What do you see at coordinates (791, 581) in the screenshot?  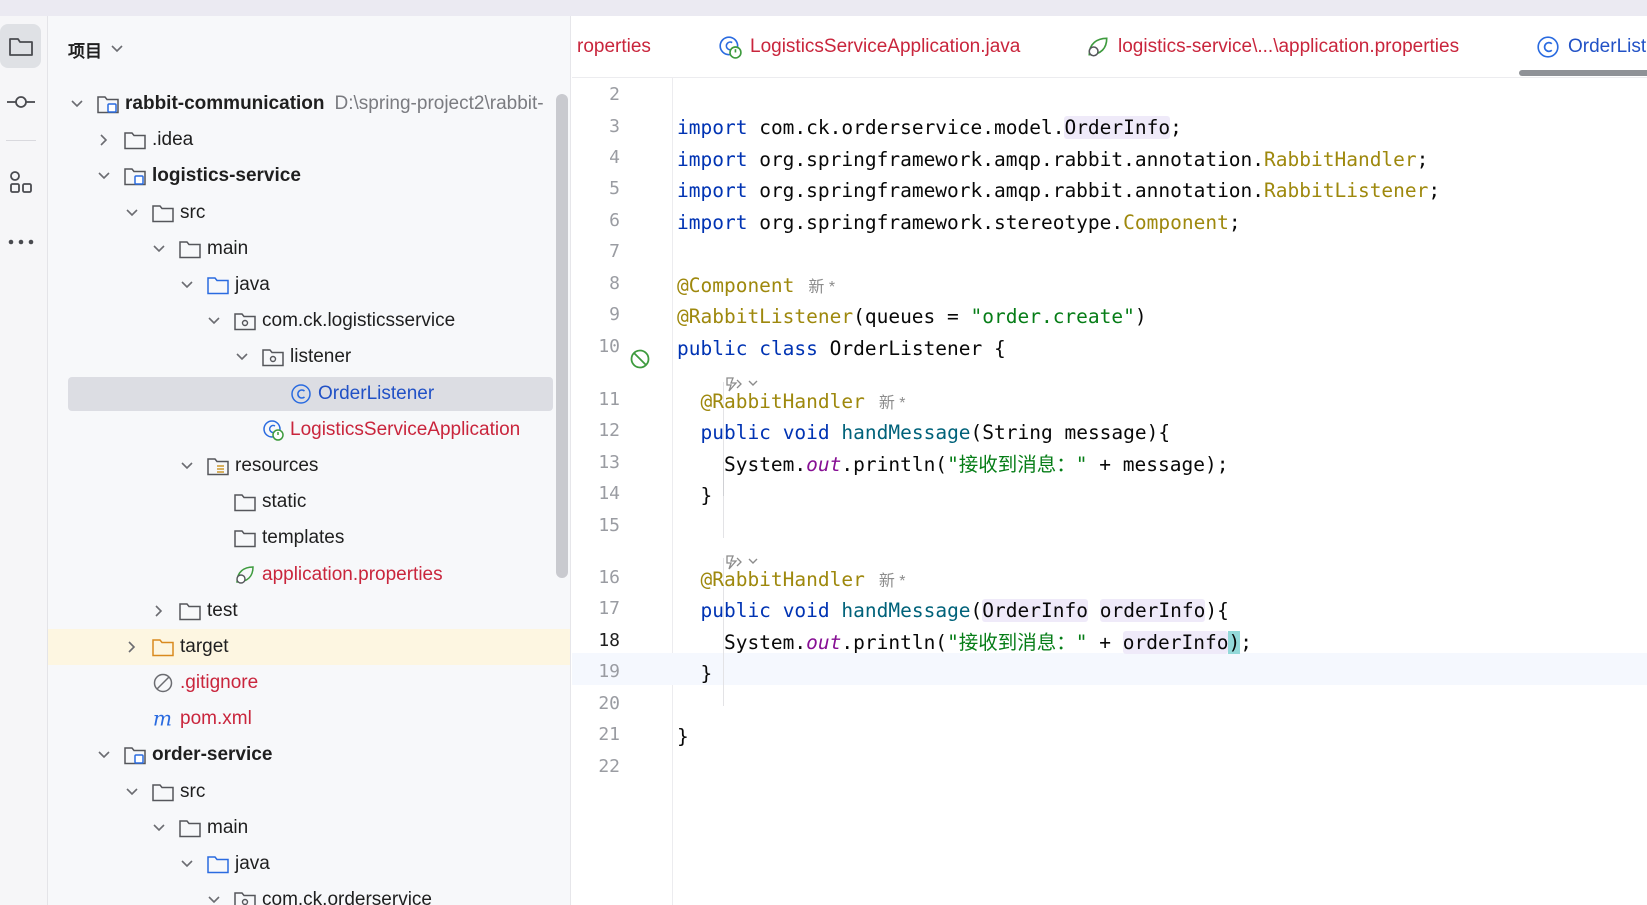 I see `code-line-16: @RabbitHandler 新 *` at bounding box center [791, 581].